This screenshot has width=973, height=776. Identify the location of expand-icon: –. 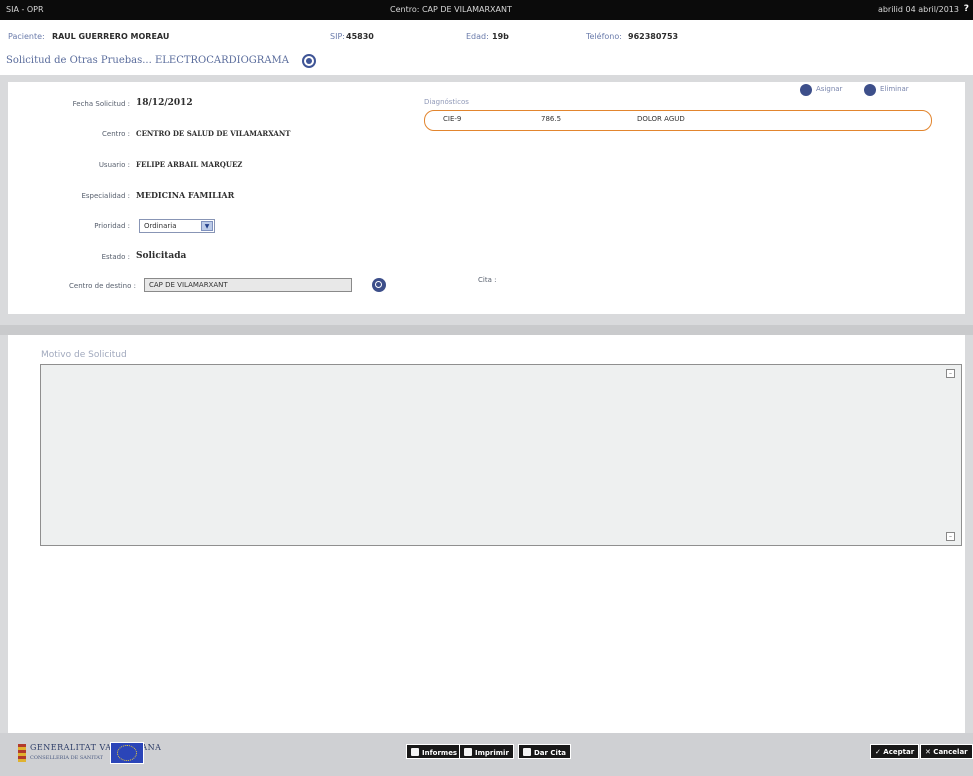
(950, 373).